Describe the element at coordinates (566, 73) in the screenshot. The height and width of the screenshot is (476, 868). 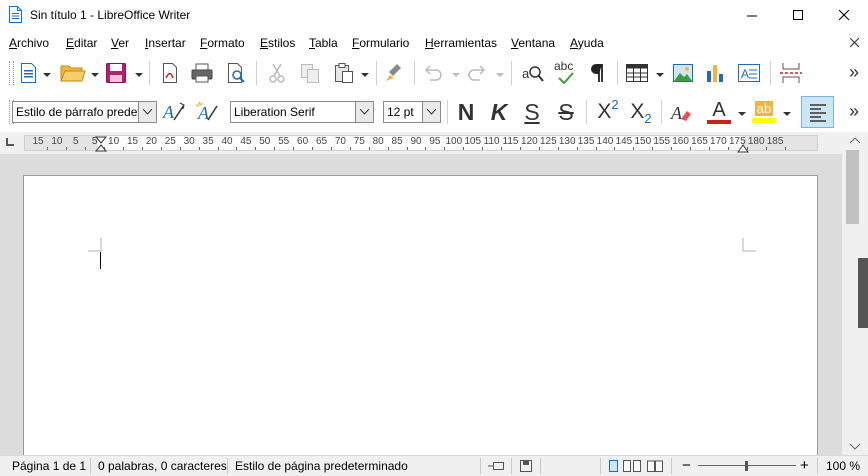
I see `spellcheck-icon: abc` at that location.